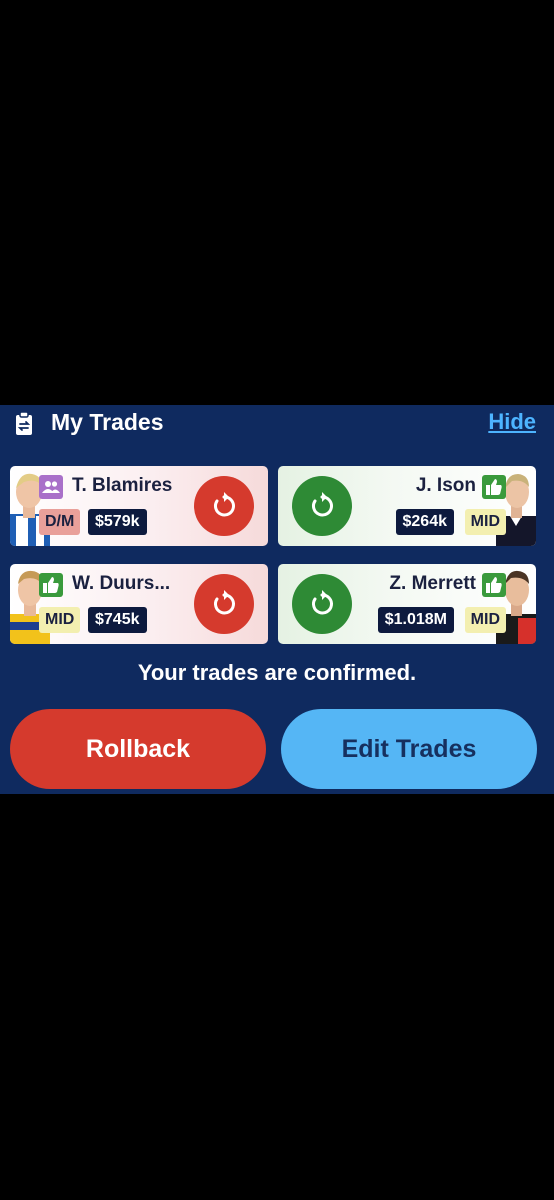 The height and width of the screenshot is (1200, 554). What do you see at coordinates (117, 522) in the screenshot?
I see `price-badge: $579k` at bounding box center [117, 522].